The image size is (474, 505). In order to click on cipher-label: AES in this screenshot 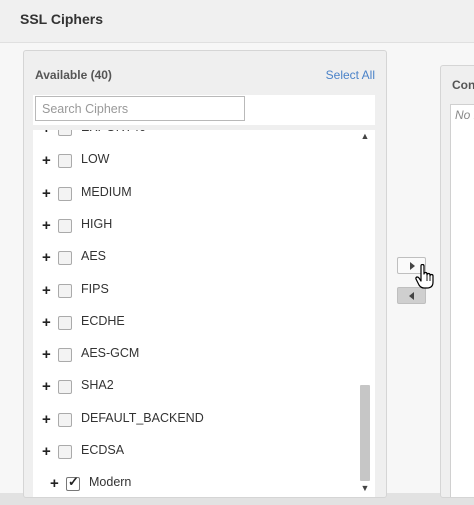, I will do `click(94, 256)`.